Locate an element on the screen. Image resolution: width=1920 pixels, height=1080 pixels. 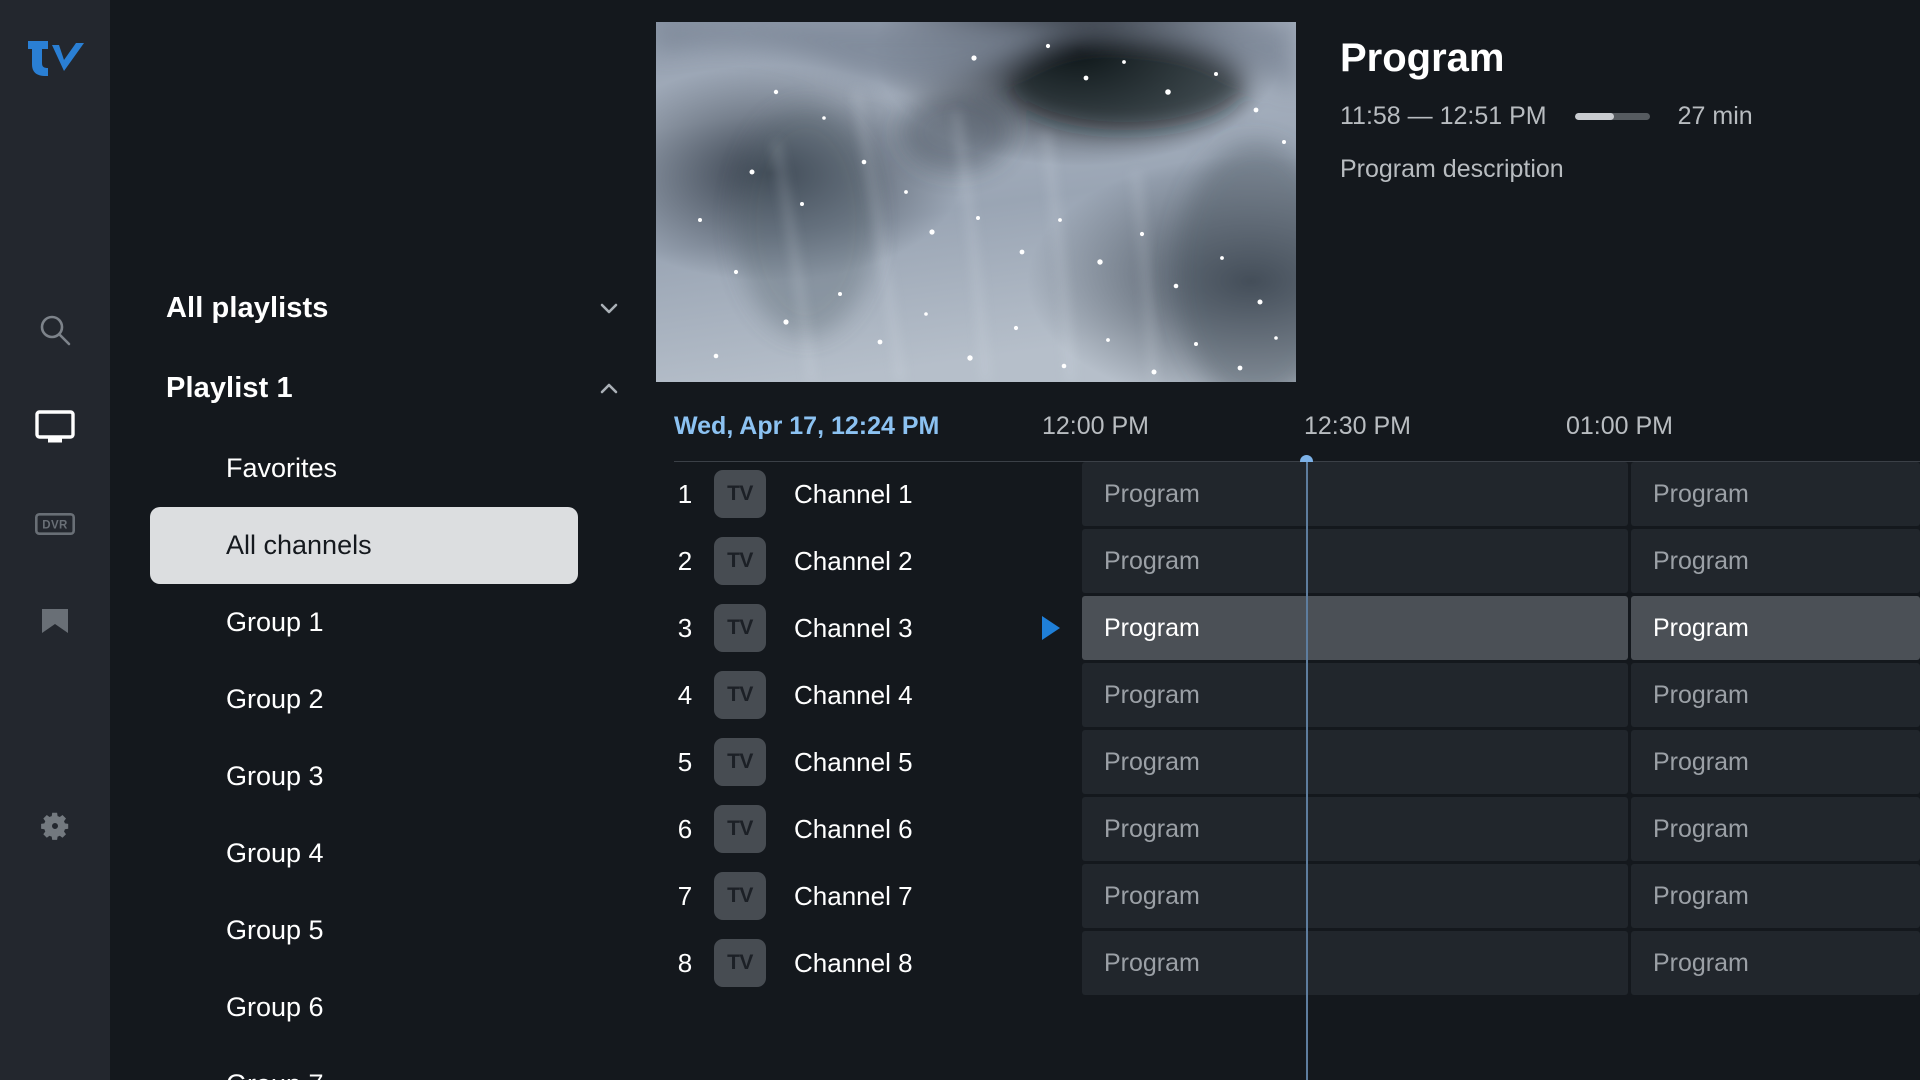
sidebar-item-dvr: DVR is located at coordinates (55, 524).